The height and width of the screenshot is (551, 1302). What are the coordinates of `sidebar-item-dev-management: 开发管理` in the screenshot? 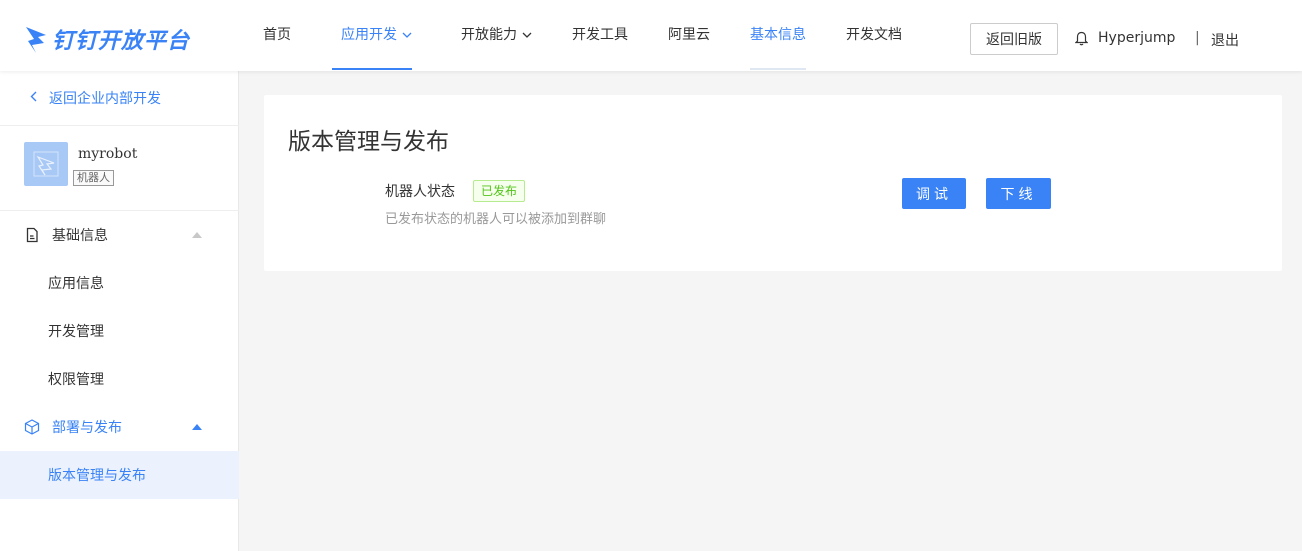 It's located at (119, 331).